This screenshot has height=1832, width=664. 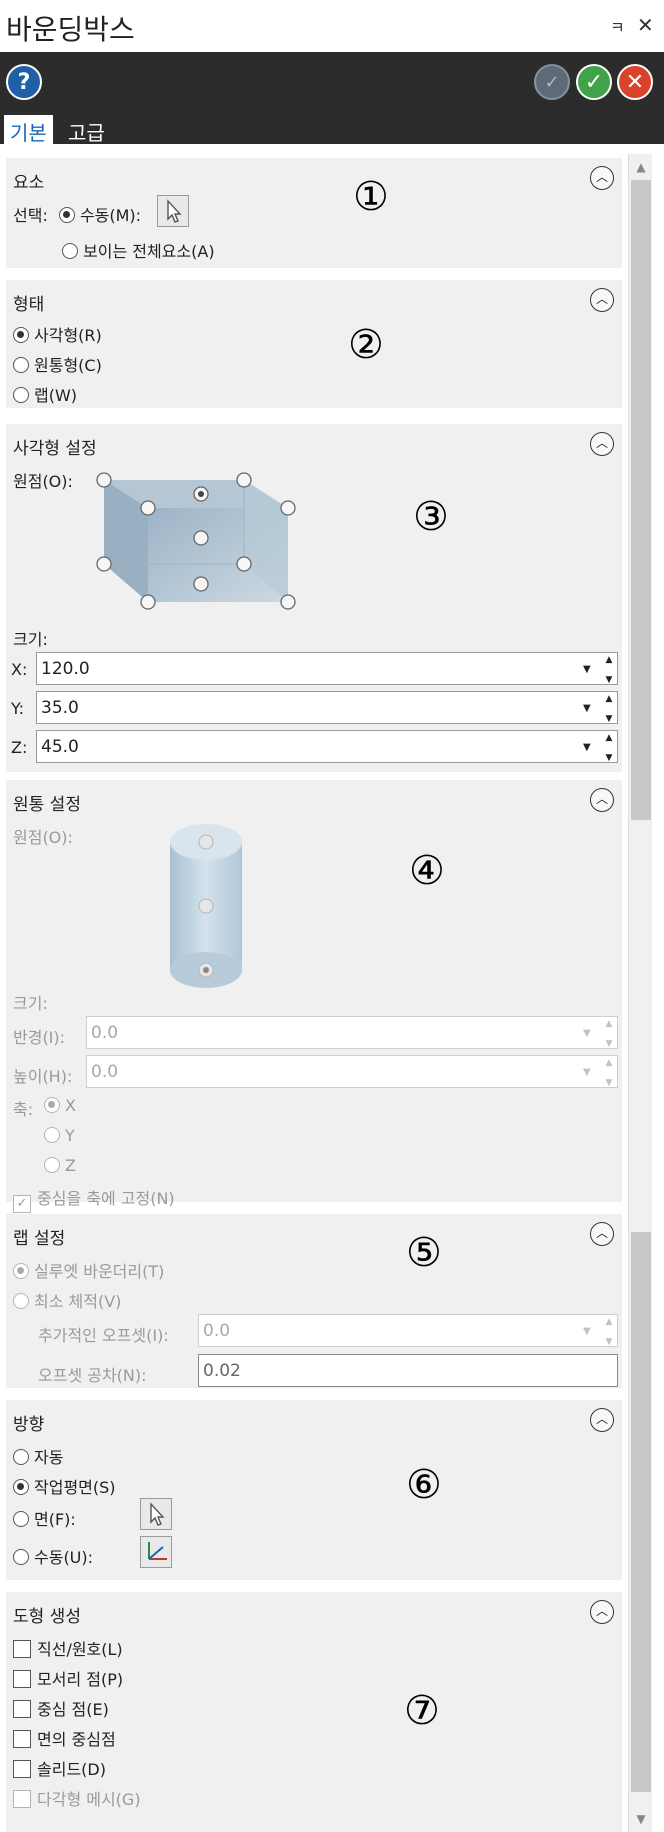 What do you see at coordinates (57, 334) in the screenshot?
I see `shape-rect-radio: 사각형(R)` at bounding box center [57, 334].